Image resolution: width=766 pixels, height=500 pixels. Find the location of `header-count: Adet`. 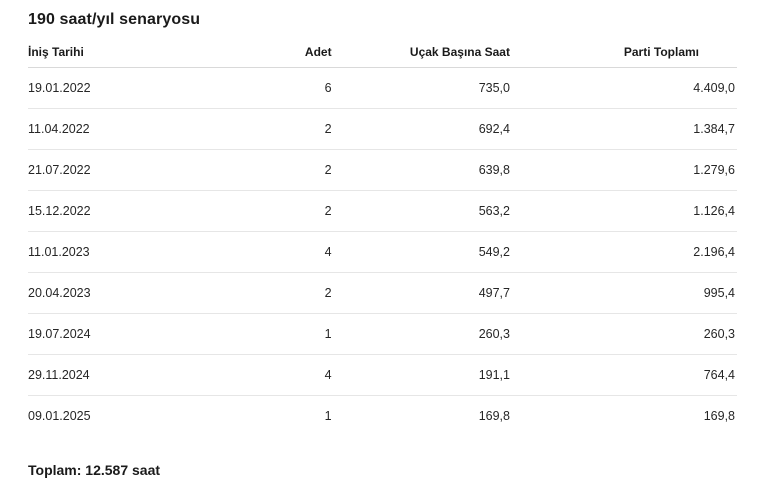

header-count: Adet is located at coordinates (261, 52).